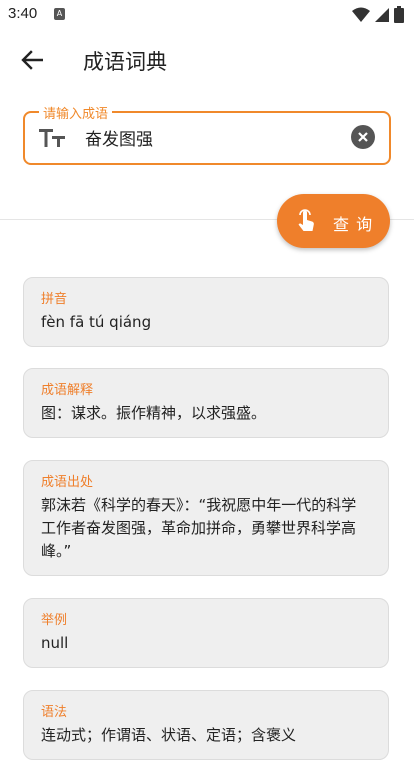 The width and height of the screenshot is (414, 760). I want to click on arrow-left-icon, so click(32, 60).